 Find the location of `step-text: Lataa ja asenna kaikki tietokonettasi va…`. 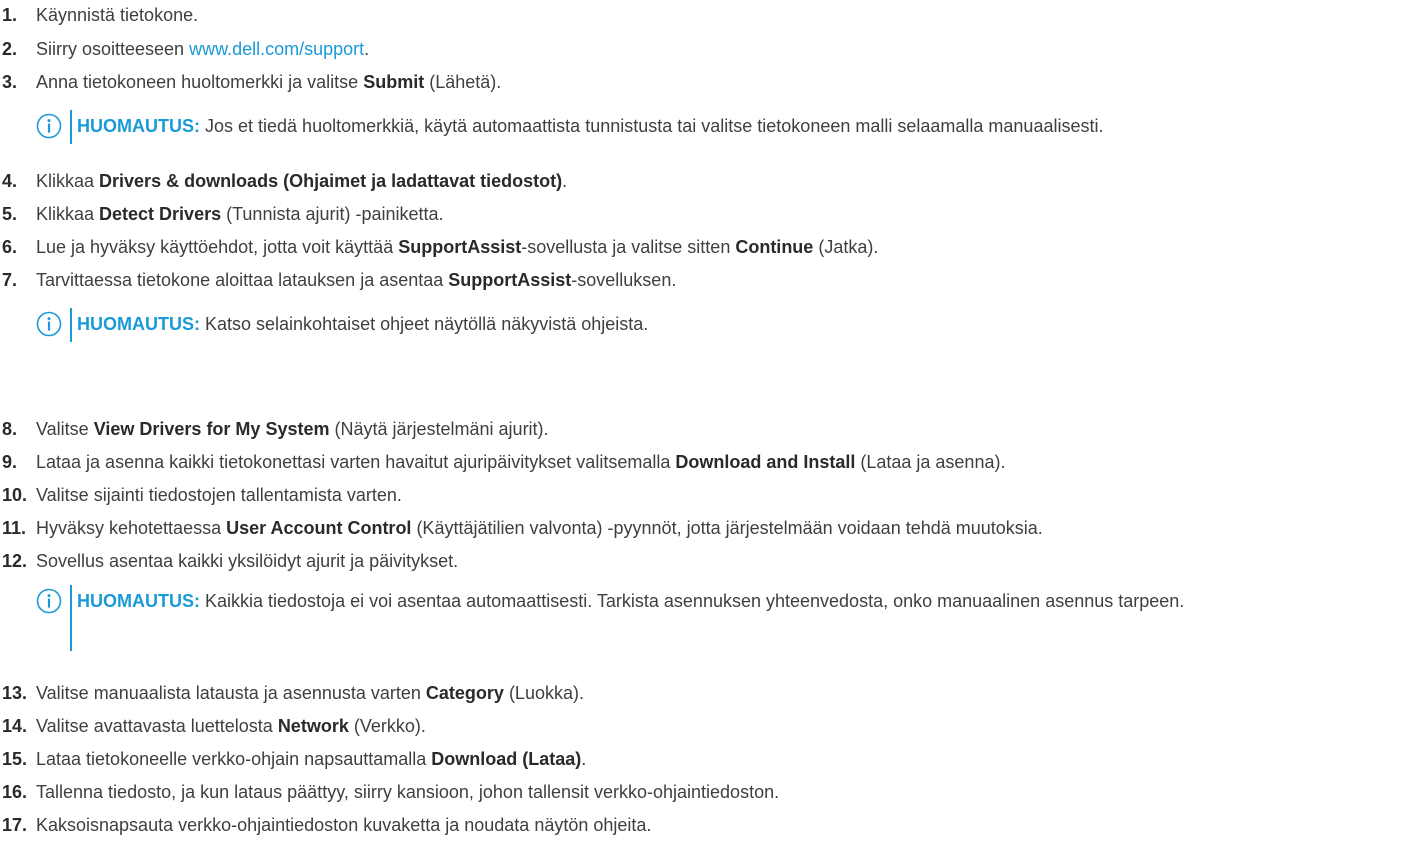

step-text: Lataa ja asenna kaikki tietokonettasi va… is located at coordinates (521, 462).